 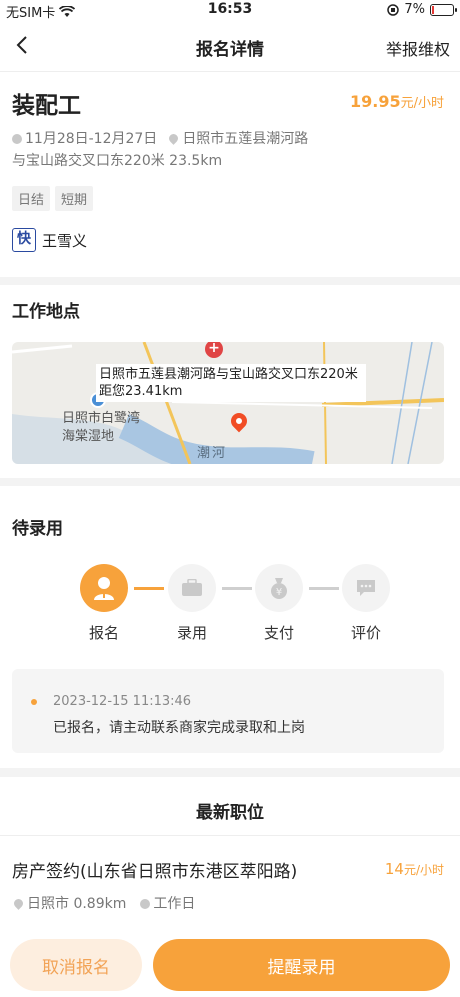 What do you see at coordinates (31, 198) in the screenshot?
I see `tag-daily: 日结` at bounding box center [31, 198].